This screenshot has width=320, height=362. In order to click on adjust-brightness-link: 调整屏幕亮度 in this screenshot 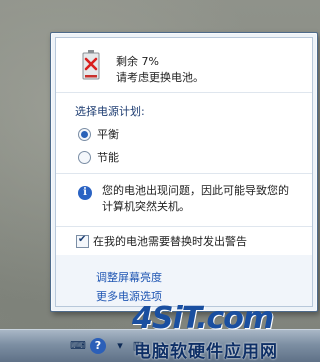, I will do `click(129, 277)`.